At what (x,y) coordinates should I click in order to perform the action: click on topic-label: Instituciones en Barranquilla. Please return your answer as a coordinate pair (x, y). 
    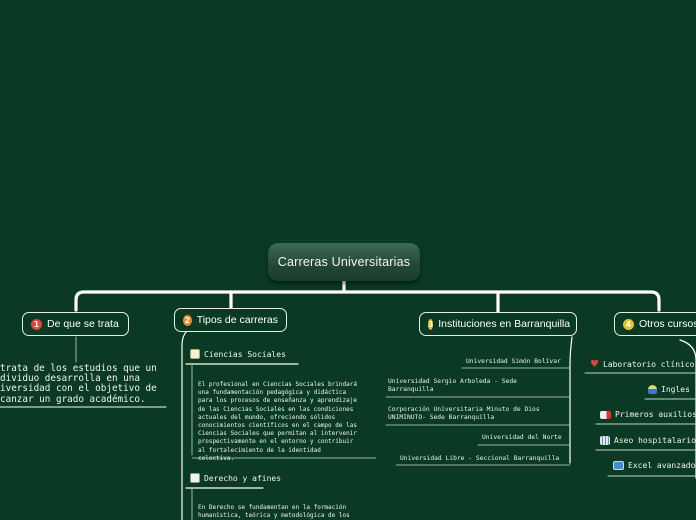
    Looking at the image, I should click on (504, 324).